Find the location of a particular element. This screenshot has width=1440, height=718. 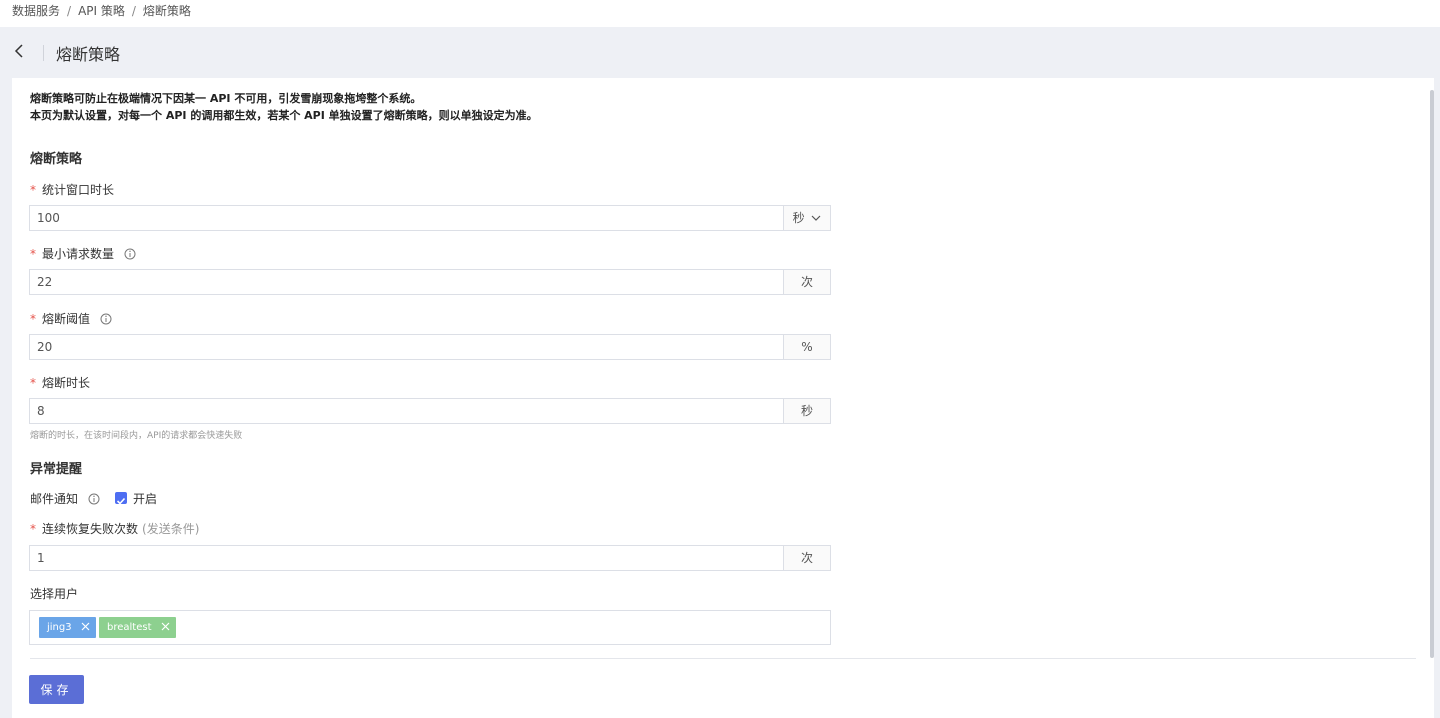

threshold-input: 20 is located at coordinates (44, 347).